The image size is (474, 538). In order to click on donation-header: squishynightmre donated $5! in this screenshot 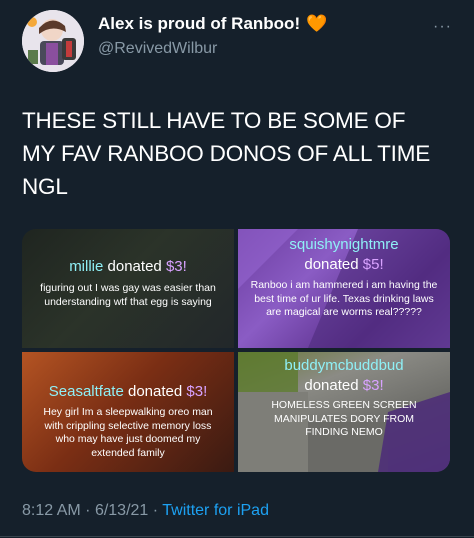, I will do `click(344, 255)`.